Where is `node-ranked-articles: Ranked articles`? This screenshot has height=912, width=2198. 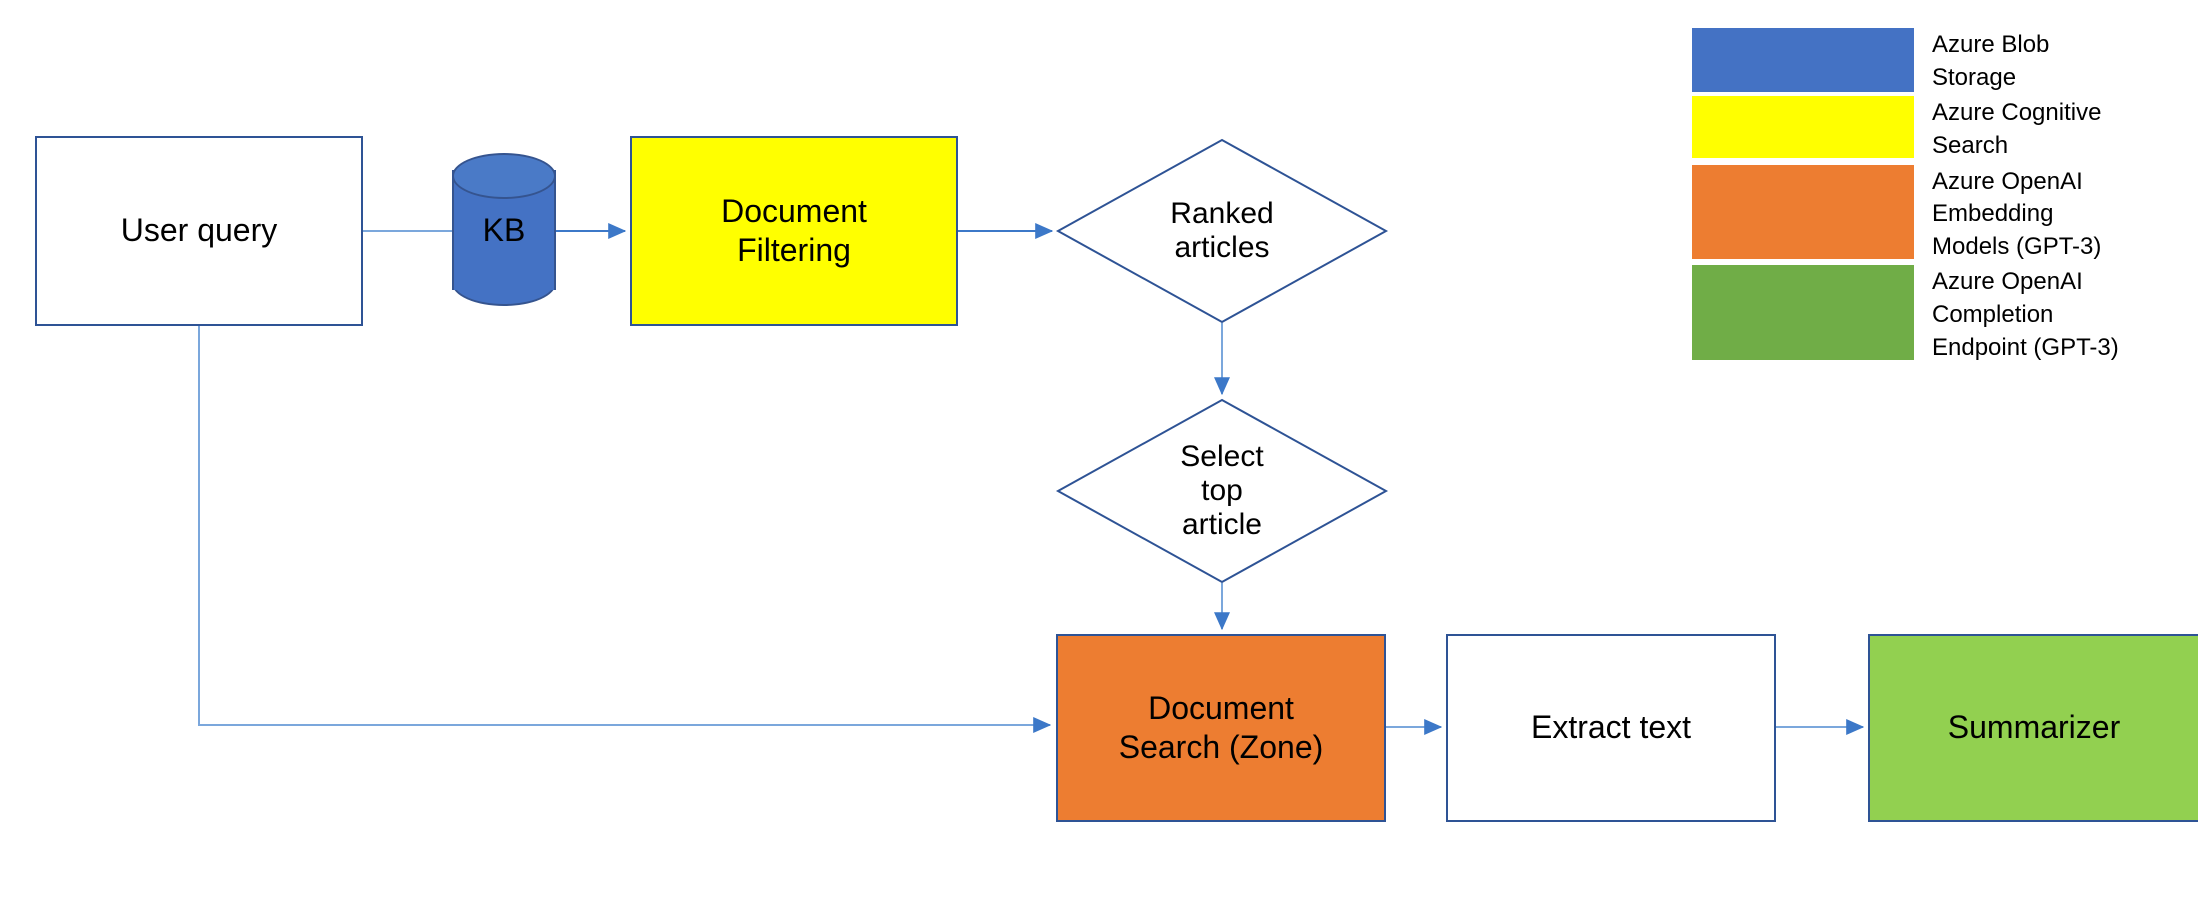 node-ranked-articles: Ranked articles is located at coordinates (1222, 231).